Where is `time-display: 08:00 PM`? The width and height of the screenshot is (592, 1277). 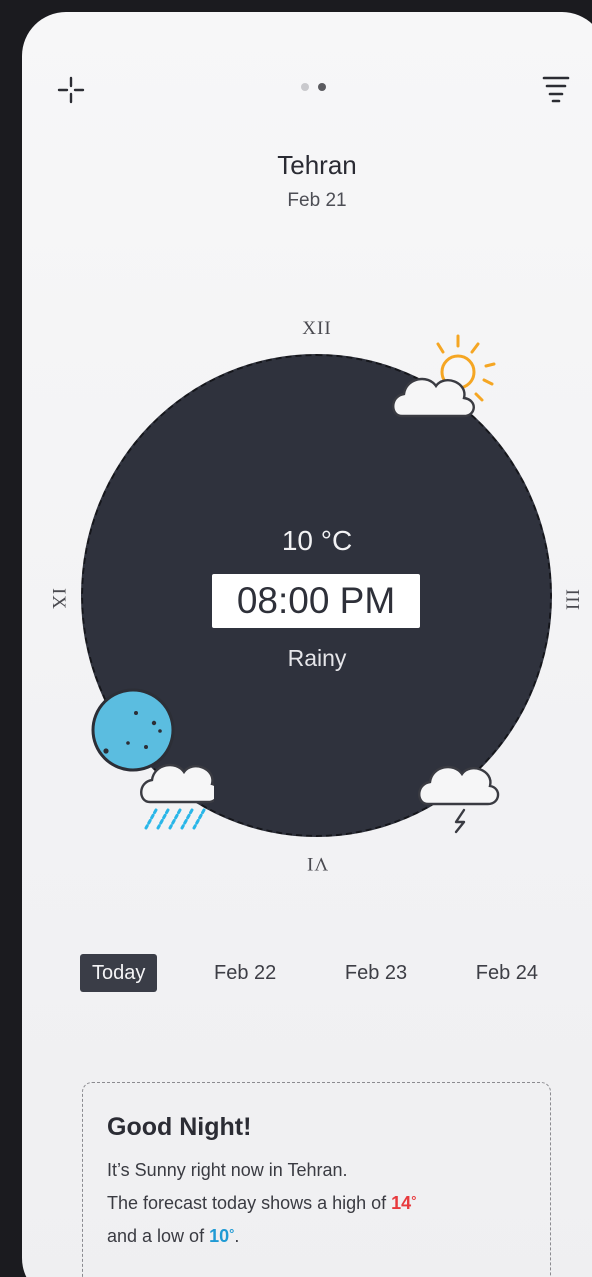
time-display: 08:00 PM is located at coordinates (316, 601).